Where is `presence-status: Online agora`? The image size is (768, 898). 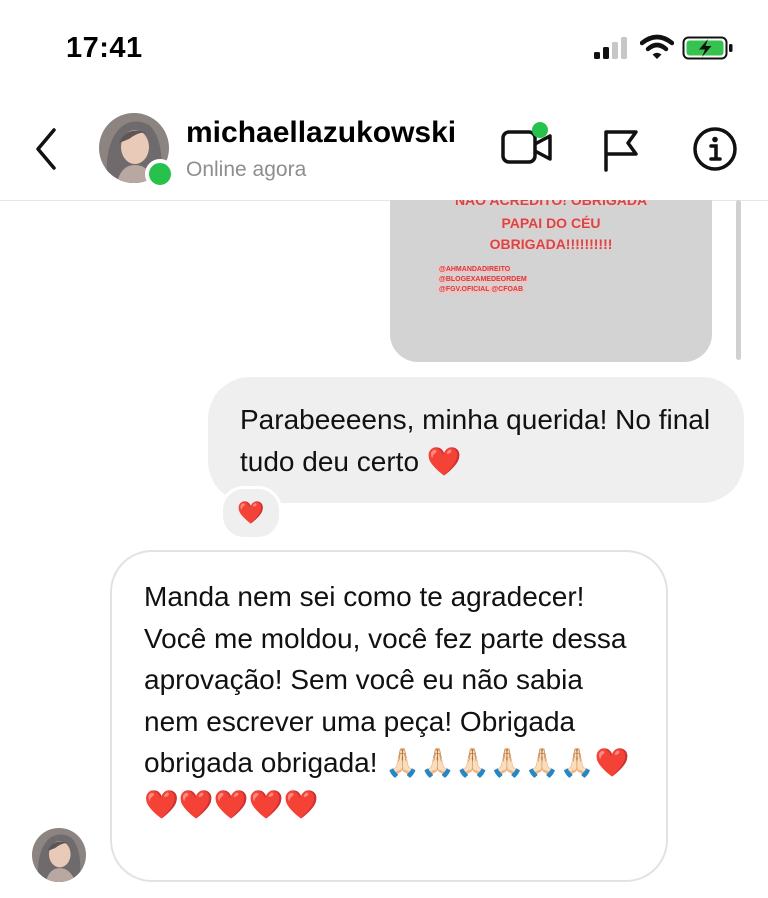
presence-status: Online agora is located at coordinates (246, 169).